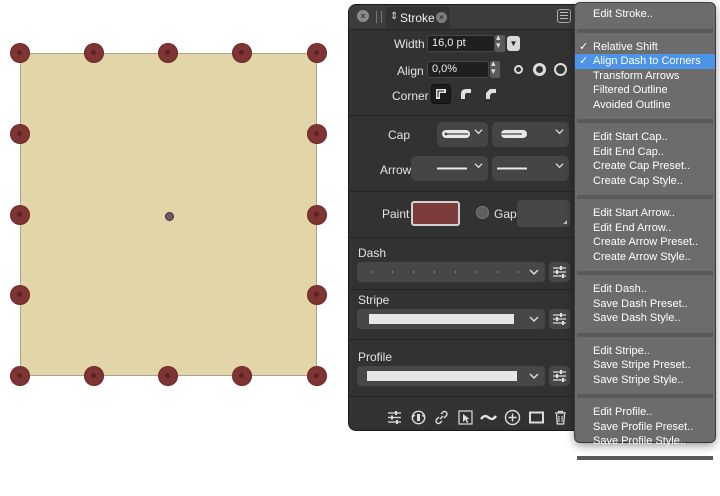 The width and height of the screenshot is (720, 496). What do you see at coordinates (559, 132) in the screenshot?
I see `chevron-down-icon` at bounding box center [559, 132].